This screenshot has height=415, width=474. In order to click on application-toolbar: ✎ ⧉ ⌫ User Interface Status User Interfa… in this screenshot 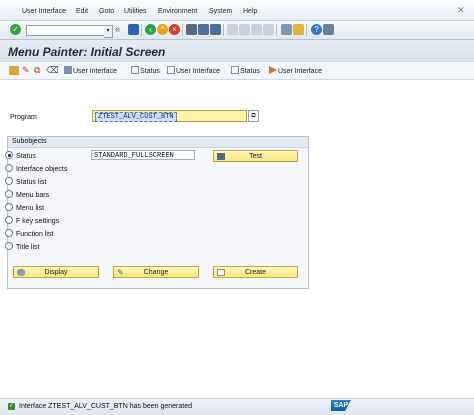, I will do `click(237, 71)`.